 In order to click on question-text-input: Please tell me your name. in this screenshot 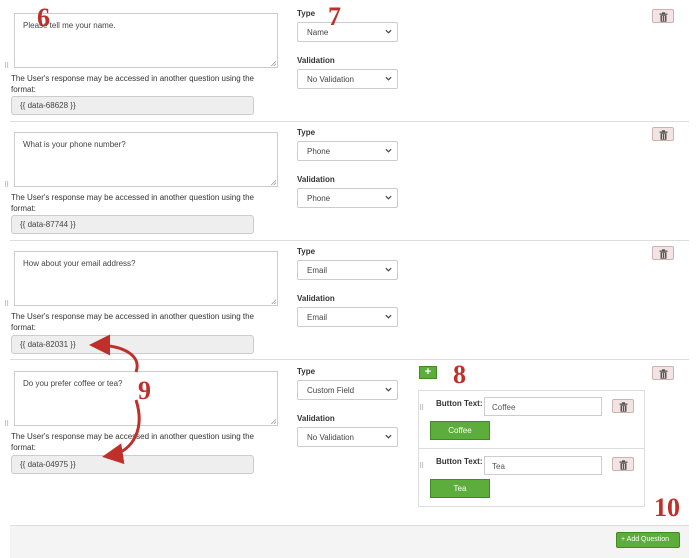, I will do `click(146, 40)`.